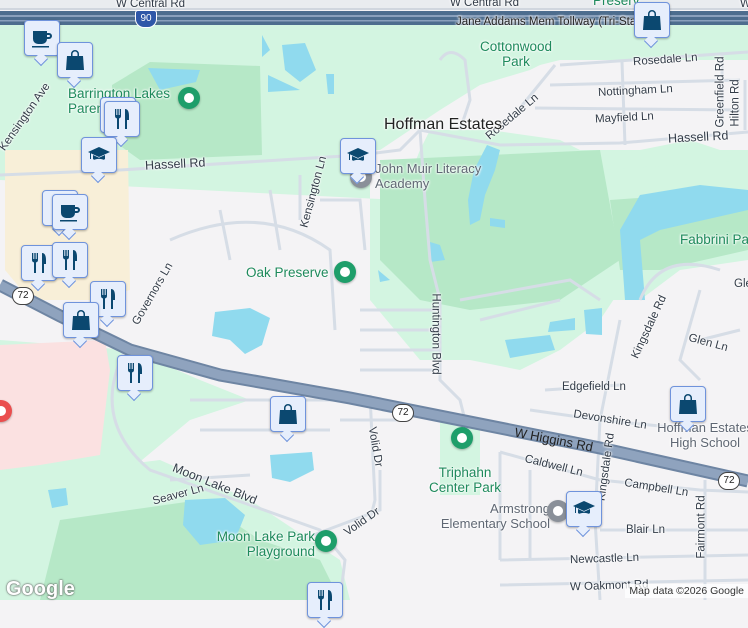 Image resolution: width=748 pixels, height=628 pixels. Describe the element at coordinates (465, 480) in the screenshot. I see `place-label-triphahn-center-park: Triphahn Center Park` at that location.